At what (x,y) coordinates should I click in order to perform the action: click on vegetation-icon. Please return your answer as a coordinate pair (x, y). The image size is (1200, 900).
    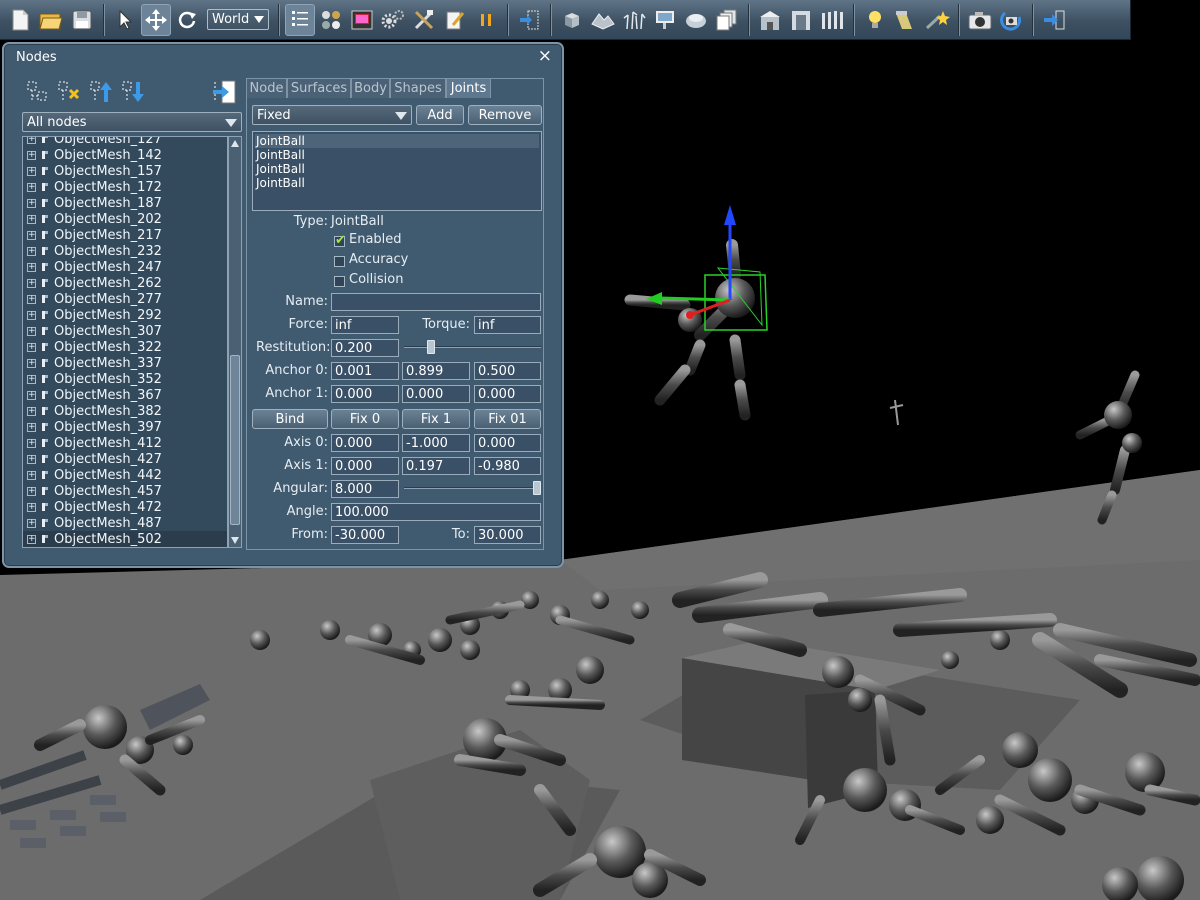
    Looking at the image, I should click on (634, 20).